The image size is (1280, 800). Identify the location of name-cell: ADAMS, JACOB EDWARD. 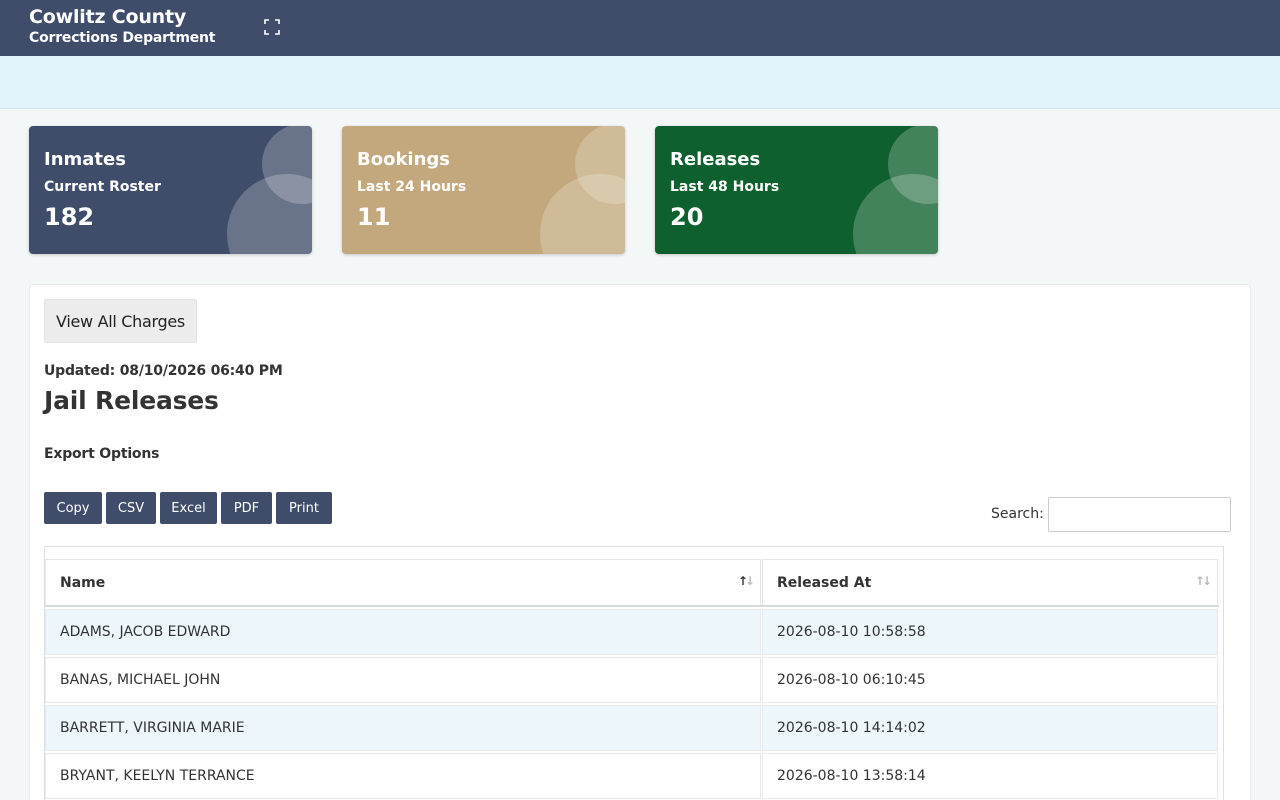
(403, 632).